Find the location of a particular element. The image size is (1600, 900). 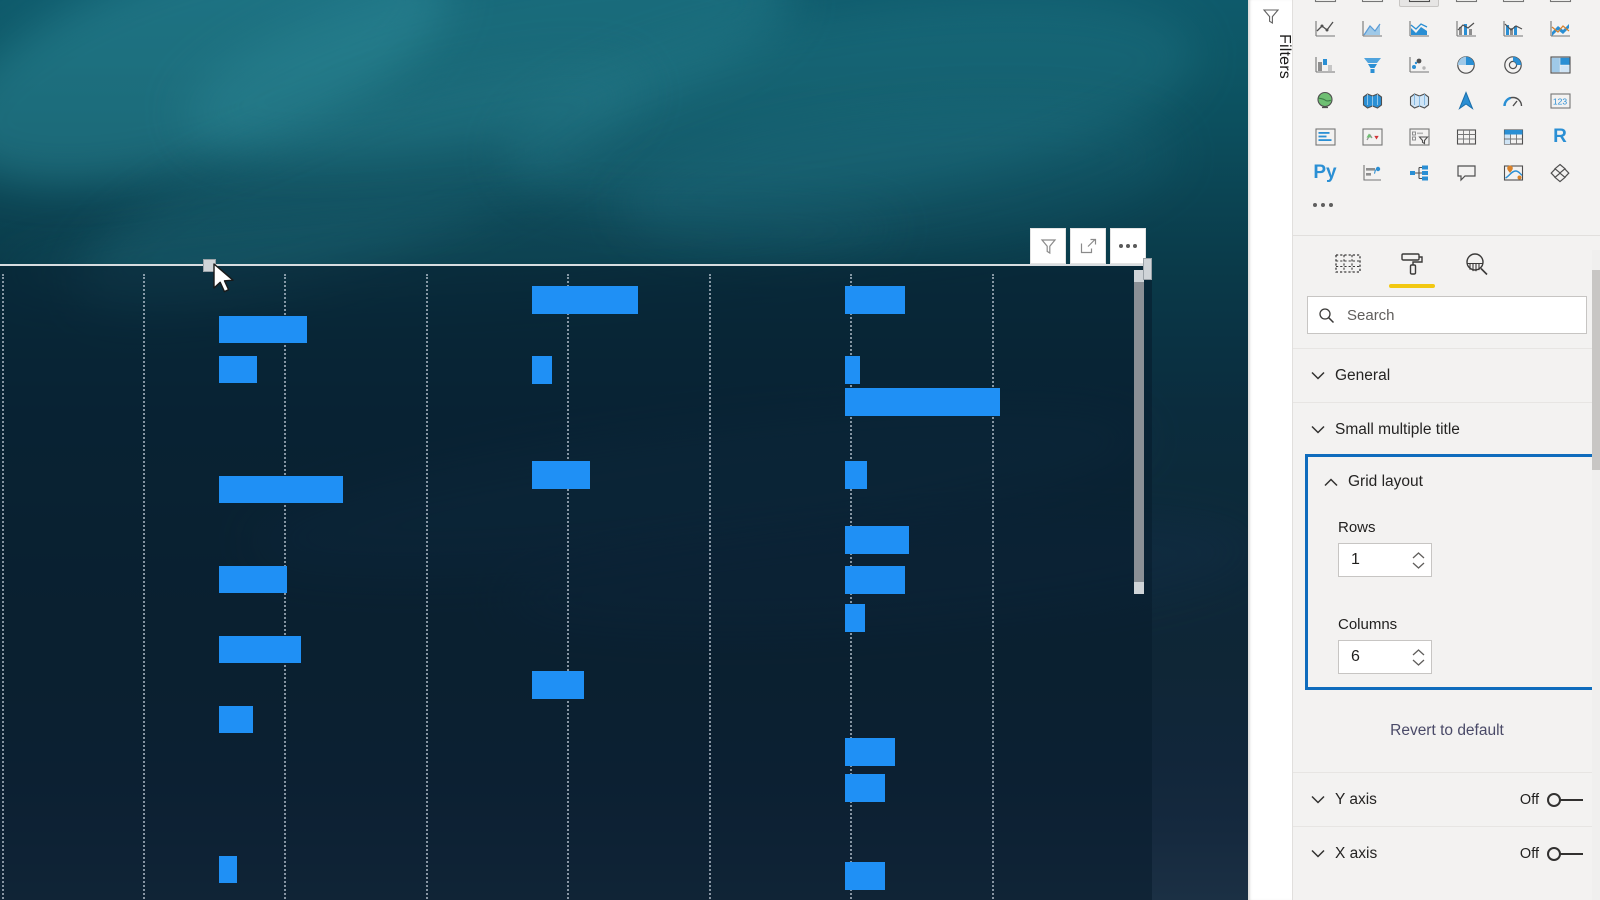

area-chart-icon is located at coordinates (1372, 28).